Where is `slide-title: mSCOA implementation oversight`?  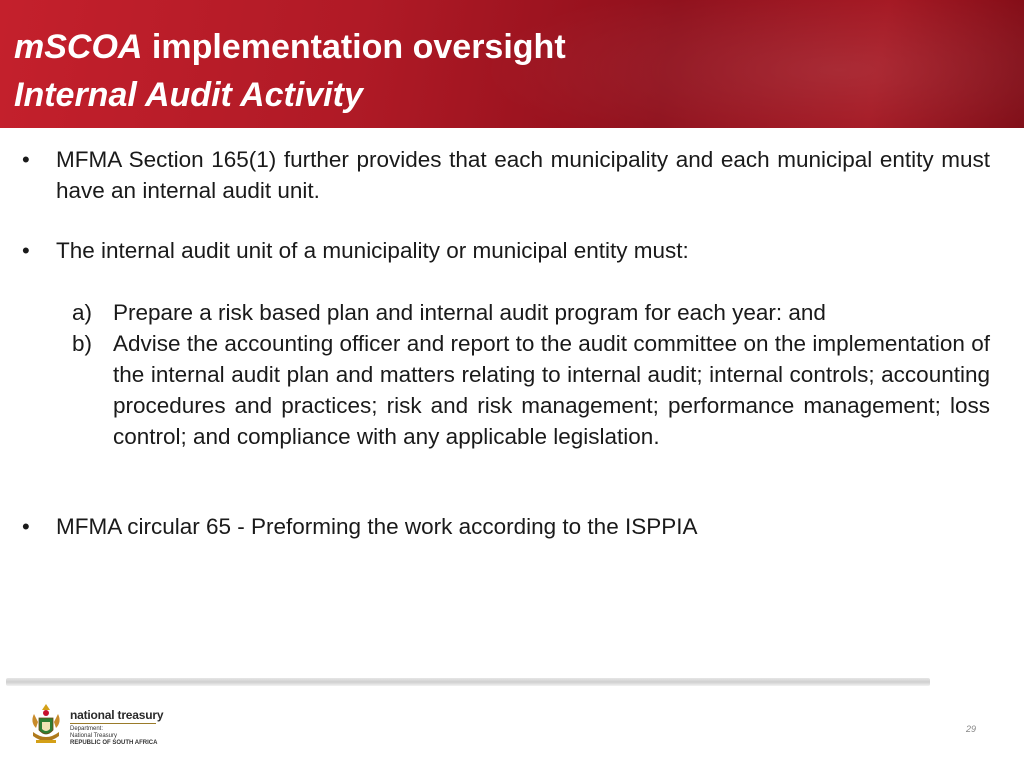 slide-title: mSCOA implementation oversight is located at coordinates (290, 47).